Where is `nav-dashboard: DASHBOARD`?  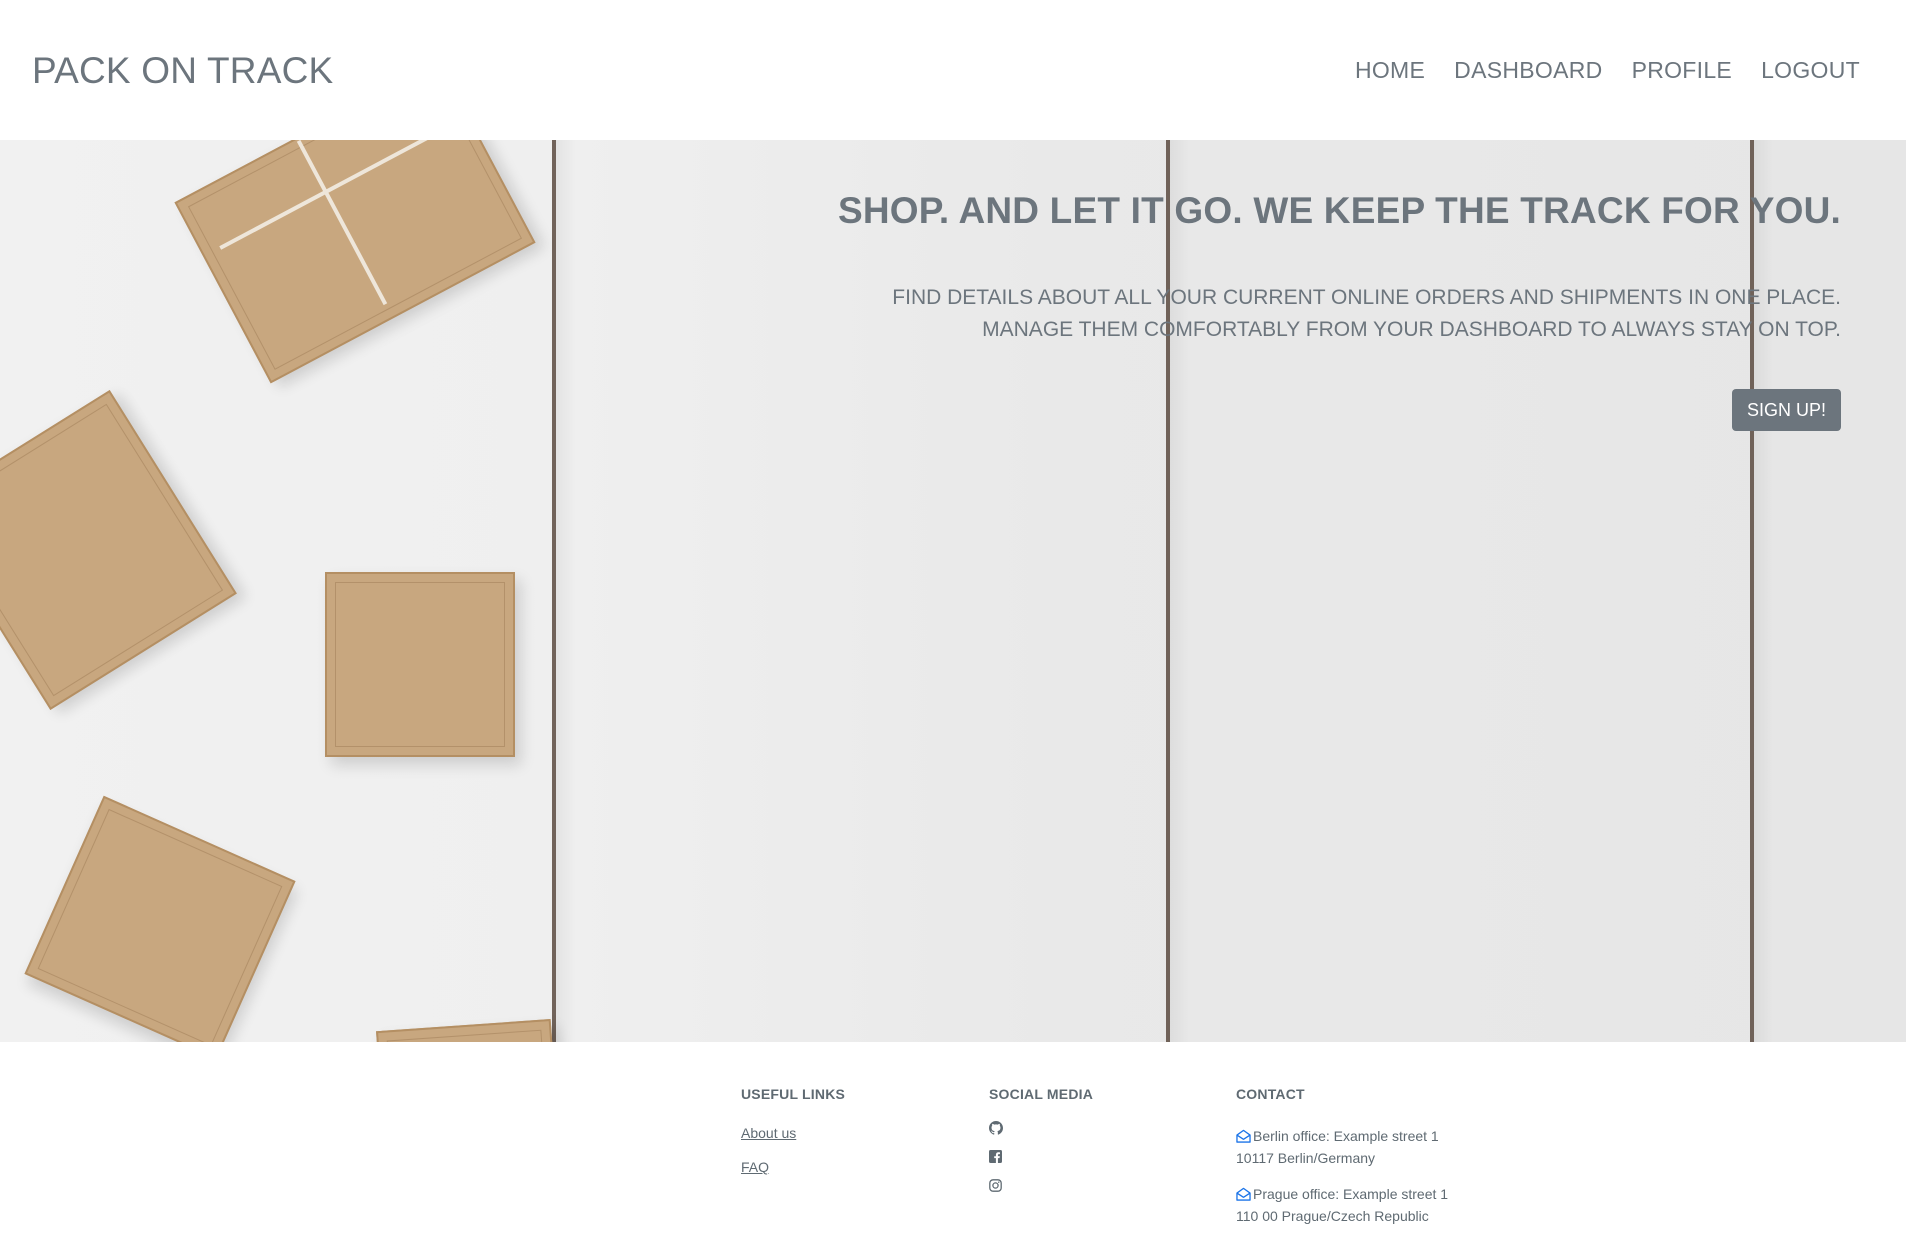 nav-dashboard: DASHBOARD is located at coordinates (1528, 70).